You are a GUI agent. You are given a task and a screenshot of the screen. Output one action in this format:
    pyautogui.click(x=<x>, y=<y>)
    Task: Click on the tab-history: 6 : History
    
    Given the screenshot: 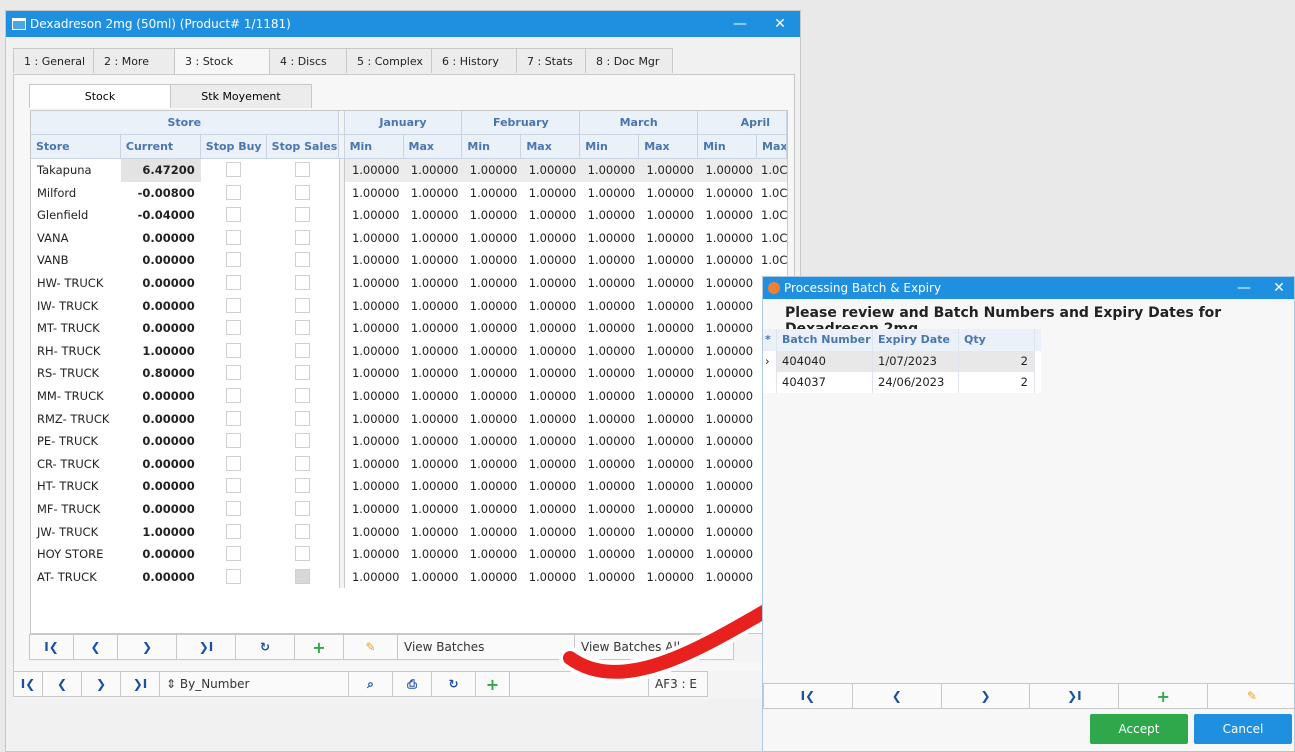 What is the action you would take?
    pyautogui.click(x=474, y=60)
    